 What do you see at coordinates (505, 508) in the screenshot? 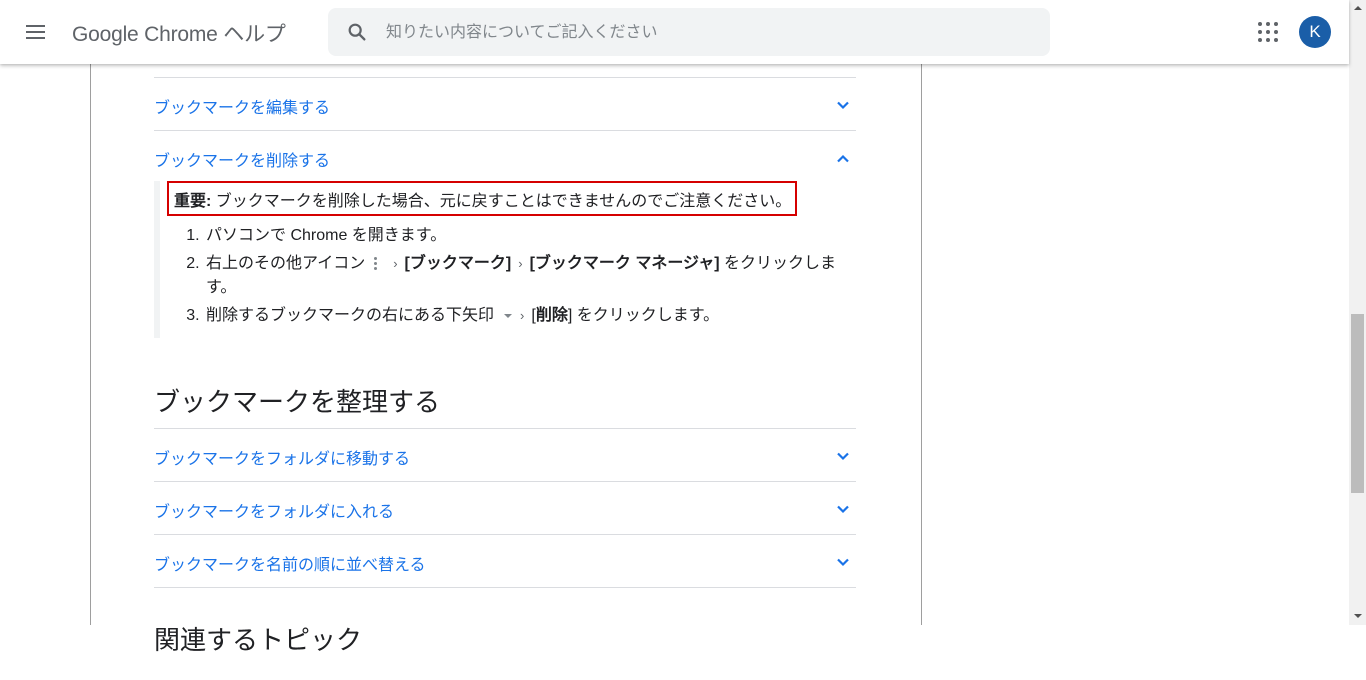
I see `accordion-put-in-folder: ブックマークをフォルダに入れる` at bounding box center [505, 508].